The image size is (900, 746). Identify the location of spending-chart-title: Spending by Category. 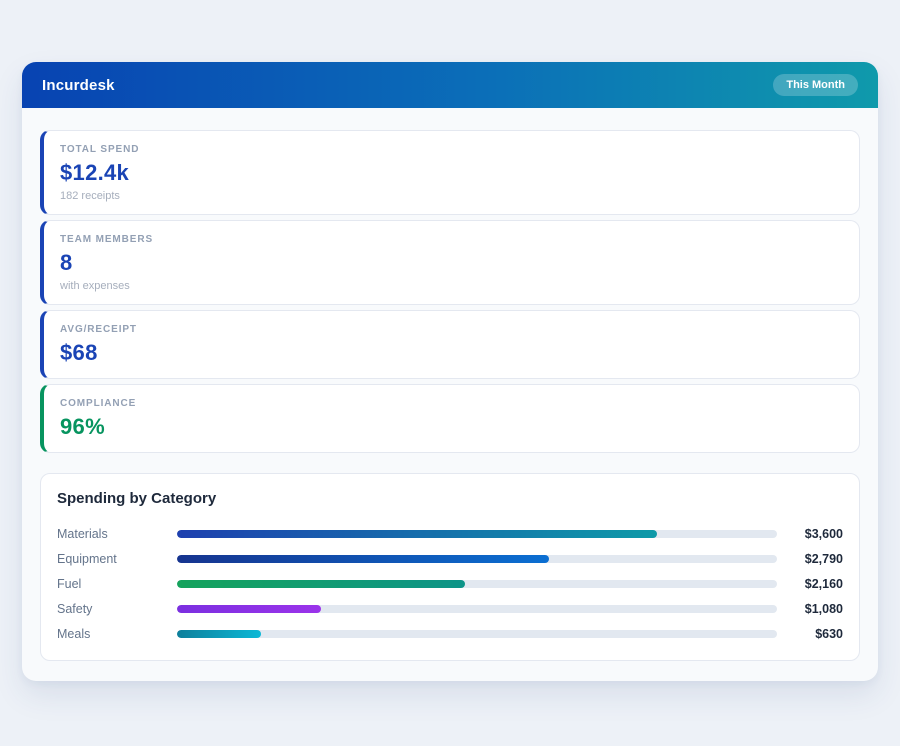
(137, 498).